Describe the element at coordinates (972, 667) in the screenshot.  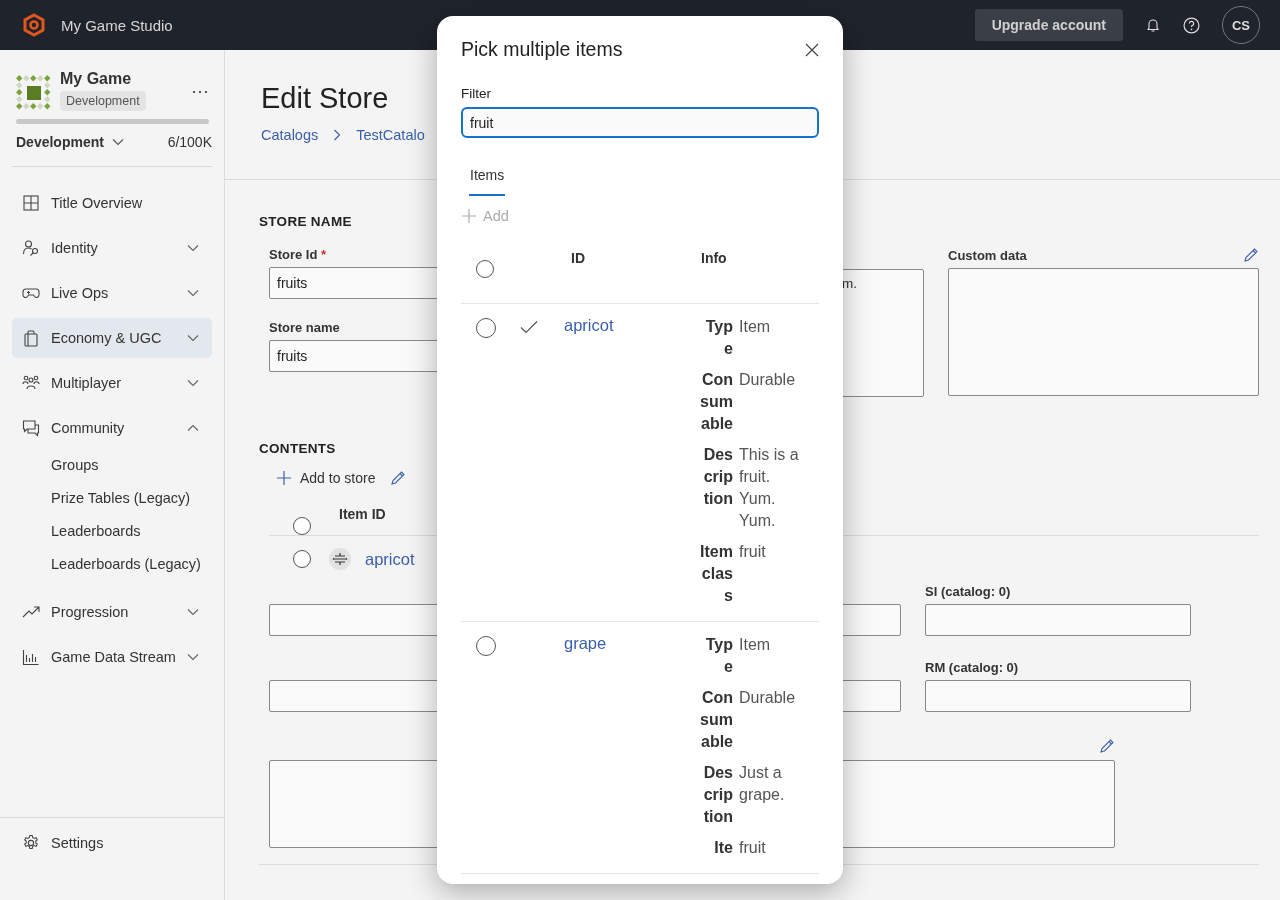
I see `field-label: RM (catalog: 0)` at that location.